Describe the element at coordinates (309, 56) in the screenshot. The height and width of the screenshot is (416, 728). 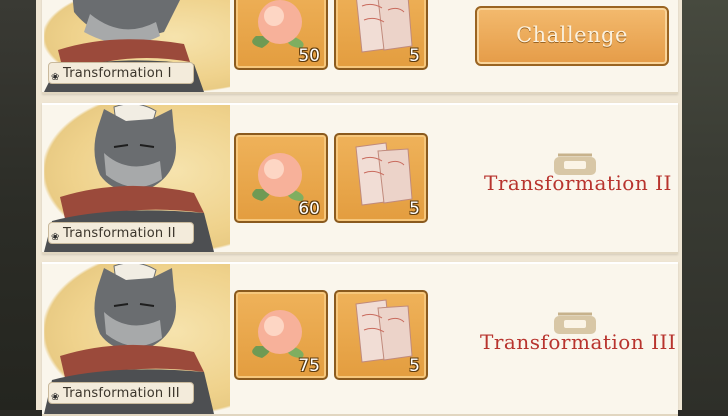
I see `item-count: 50` at that location.